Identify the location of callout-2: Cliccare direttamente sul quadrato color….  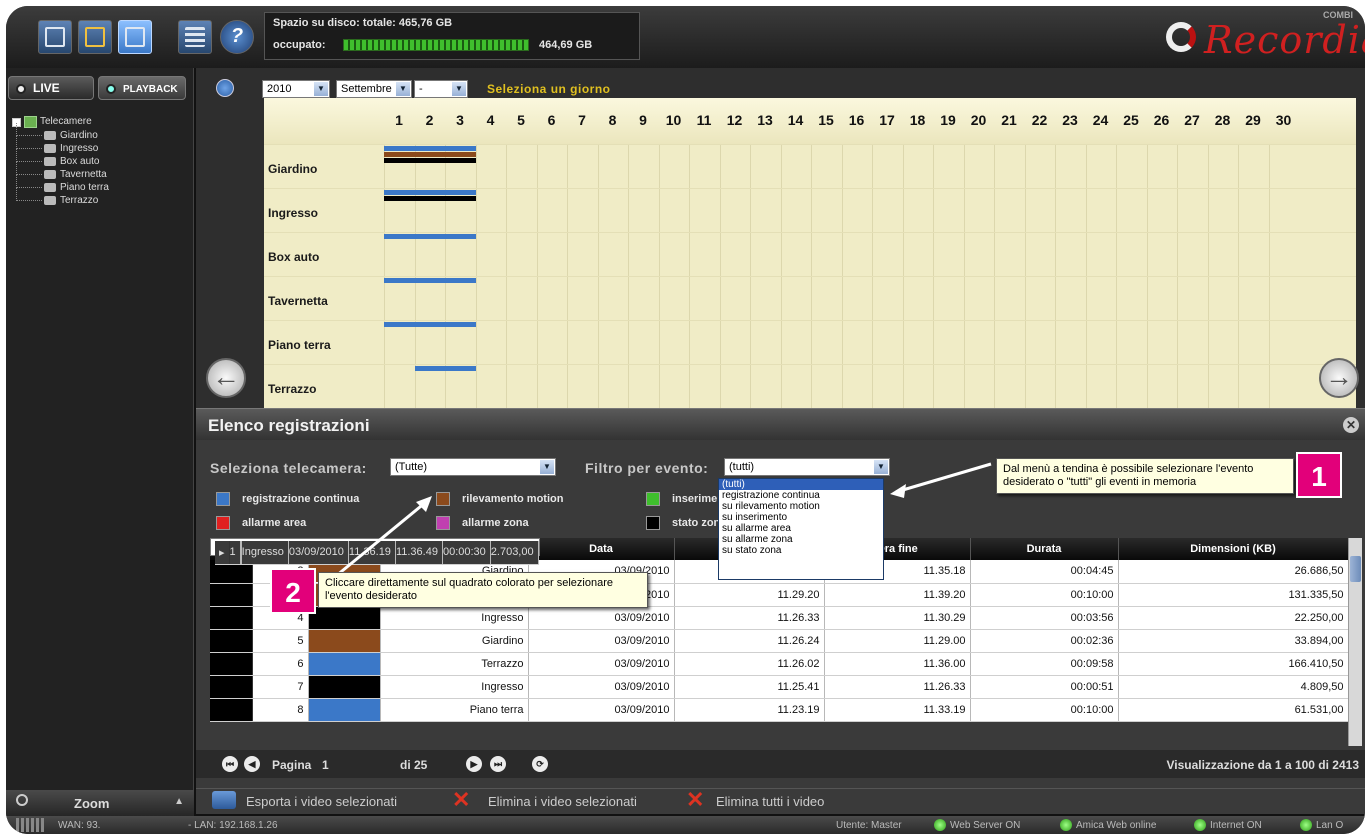
(483, 590).